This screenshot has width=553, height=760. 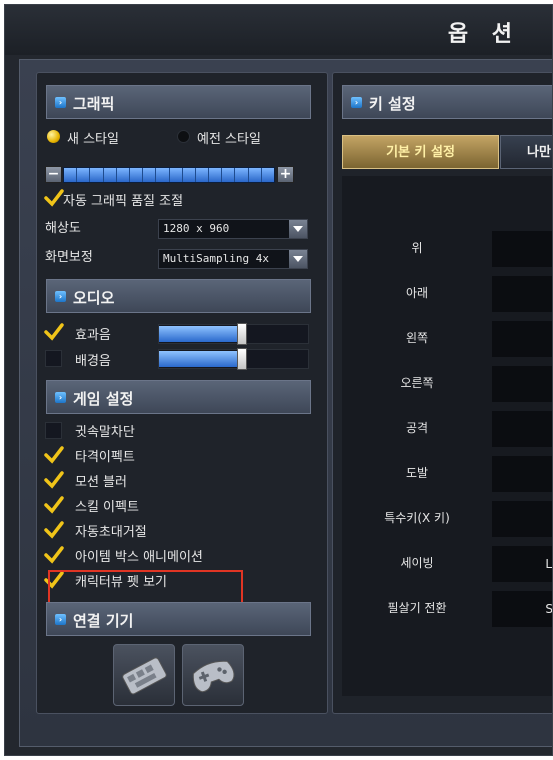 I want to click on key-value-field: →, so click(x=522, y=384).